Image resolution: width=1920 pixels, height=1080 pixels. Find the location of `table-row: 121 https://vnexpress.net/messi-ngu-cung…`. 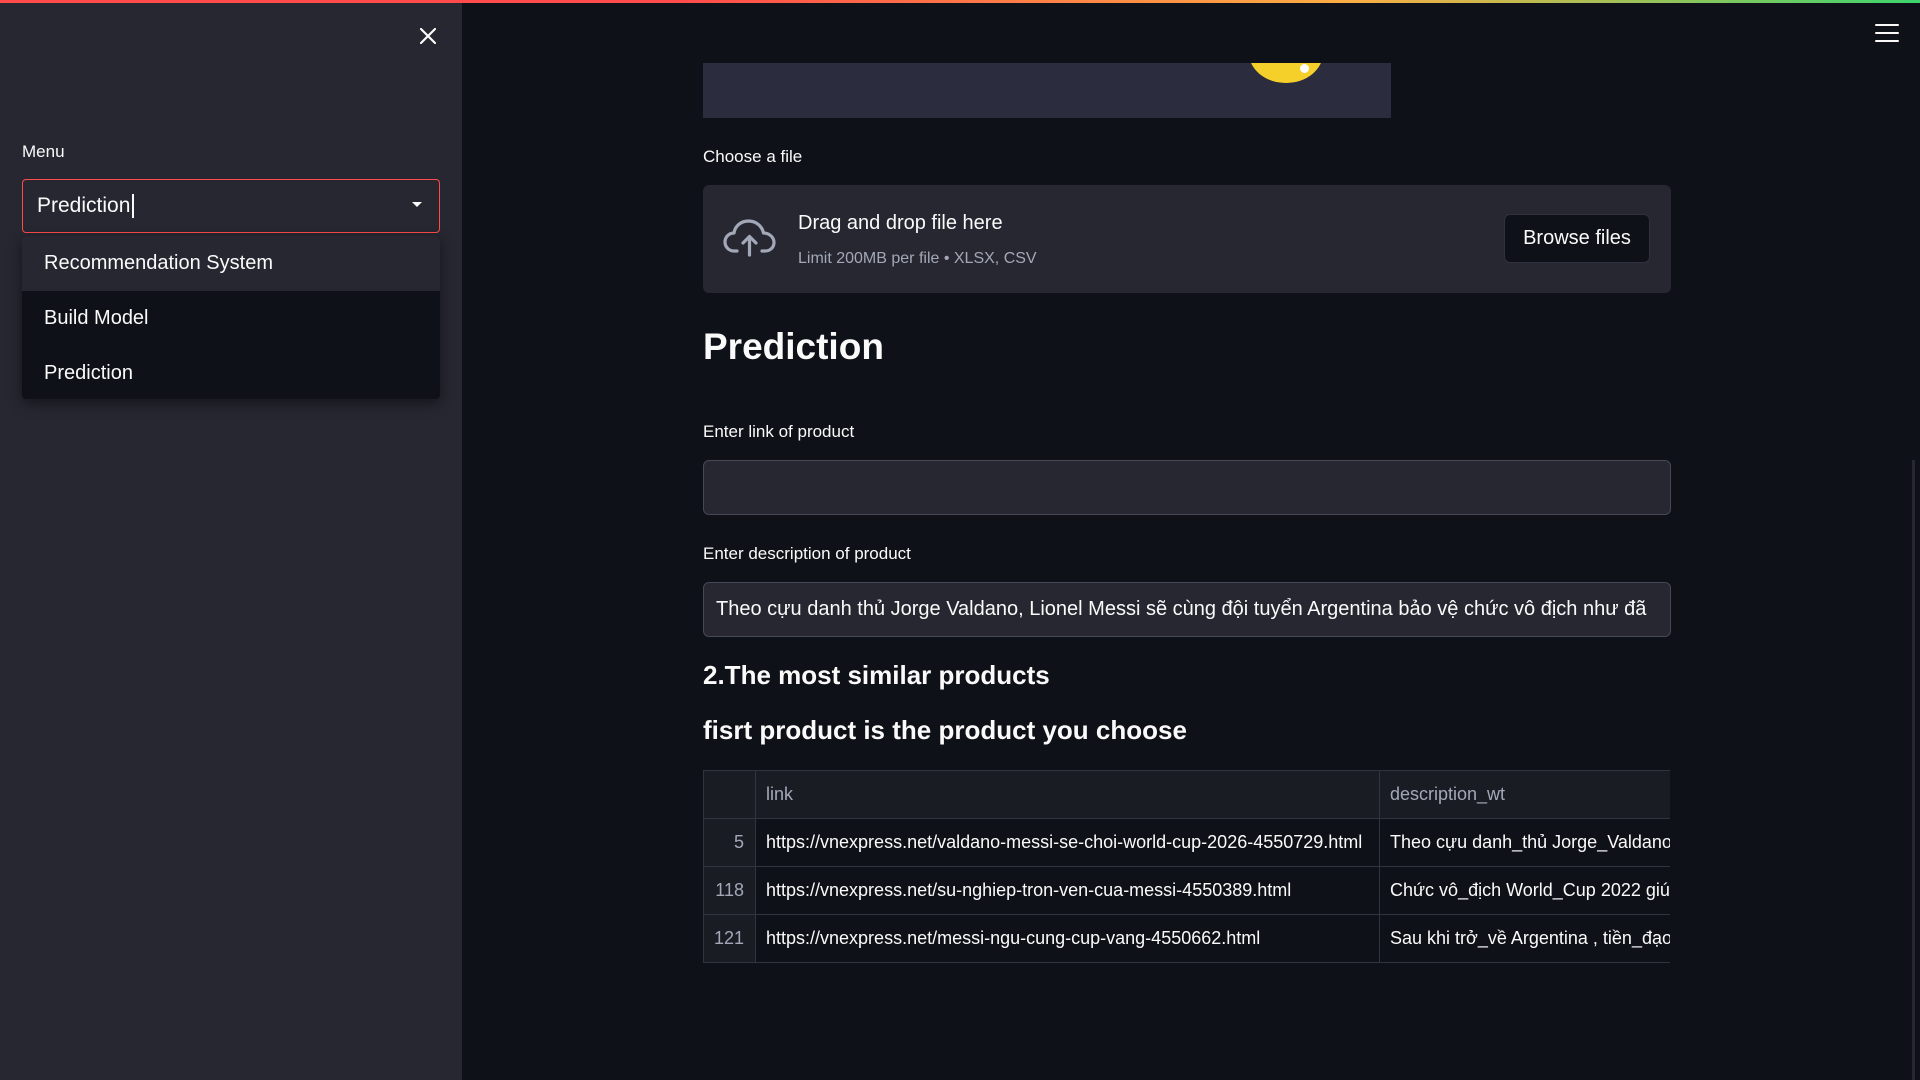

table-row: 121 https://vnexpress.net/messi-ngu-cung… is located at coordinates (1186, 938).